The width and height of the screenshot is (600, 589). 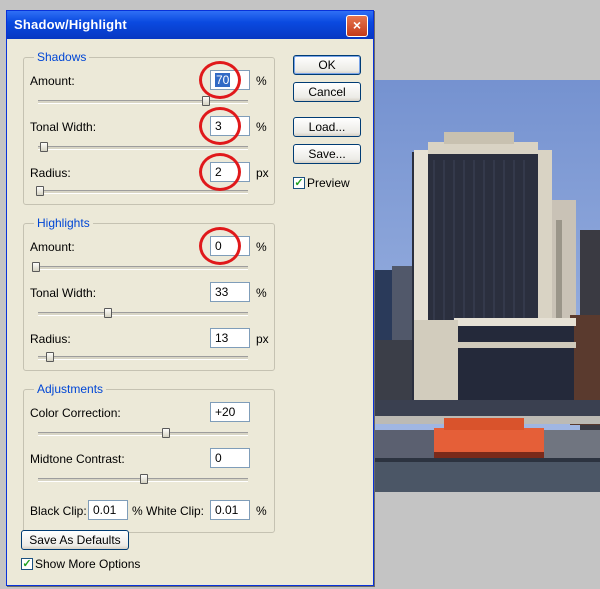 What do you see at coordinates (77, 459) in the screenshot?
I see `midtone-contrast-label: Midtone Contrast:` at bounding box center [77, 459].